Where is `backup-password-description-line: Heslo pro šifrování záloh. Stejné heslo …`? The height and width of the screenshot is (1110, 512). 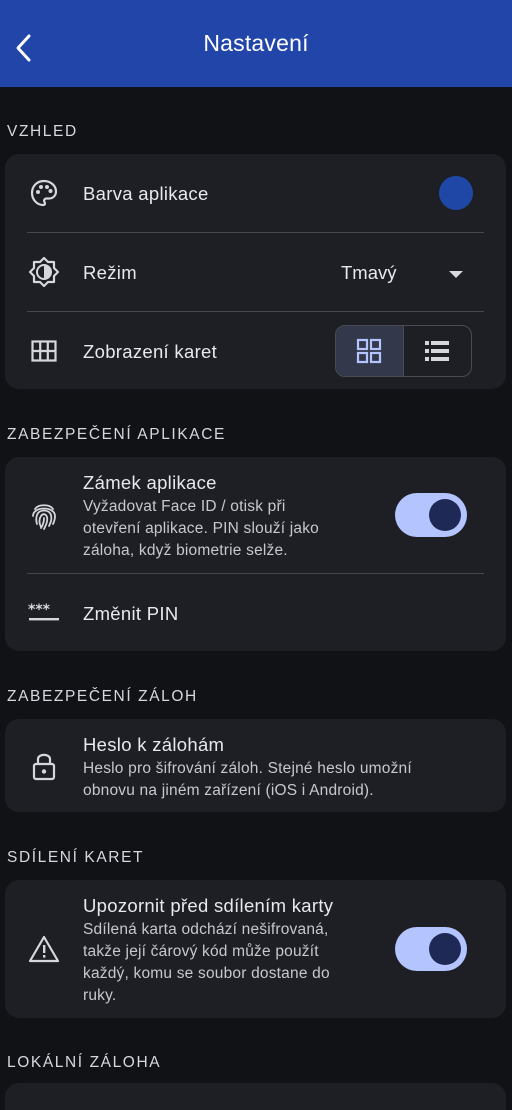
backup-password-description-line: Heslo pro šifrování záloh. Stejné heslo … is located at coordinates (247, 768).